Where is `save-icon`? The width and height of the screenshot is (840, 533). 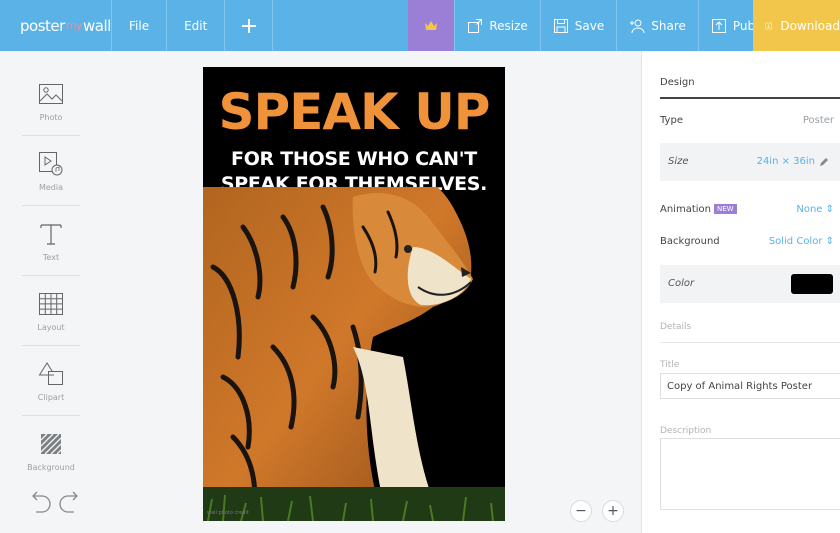
save-icon is located at coordinates (560, 25).